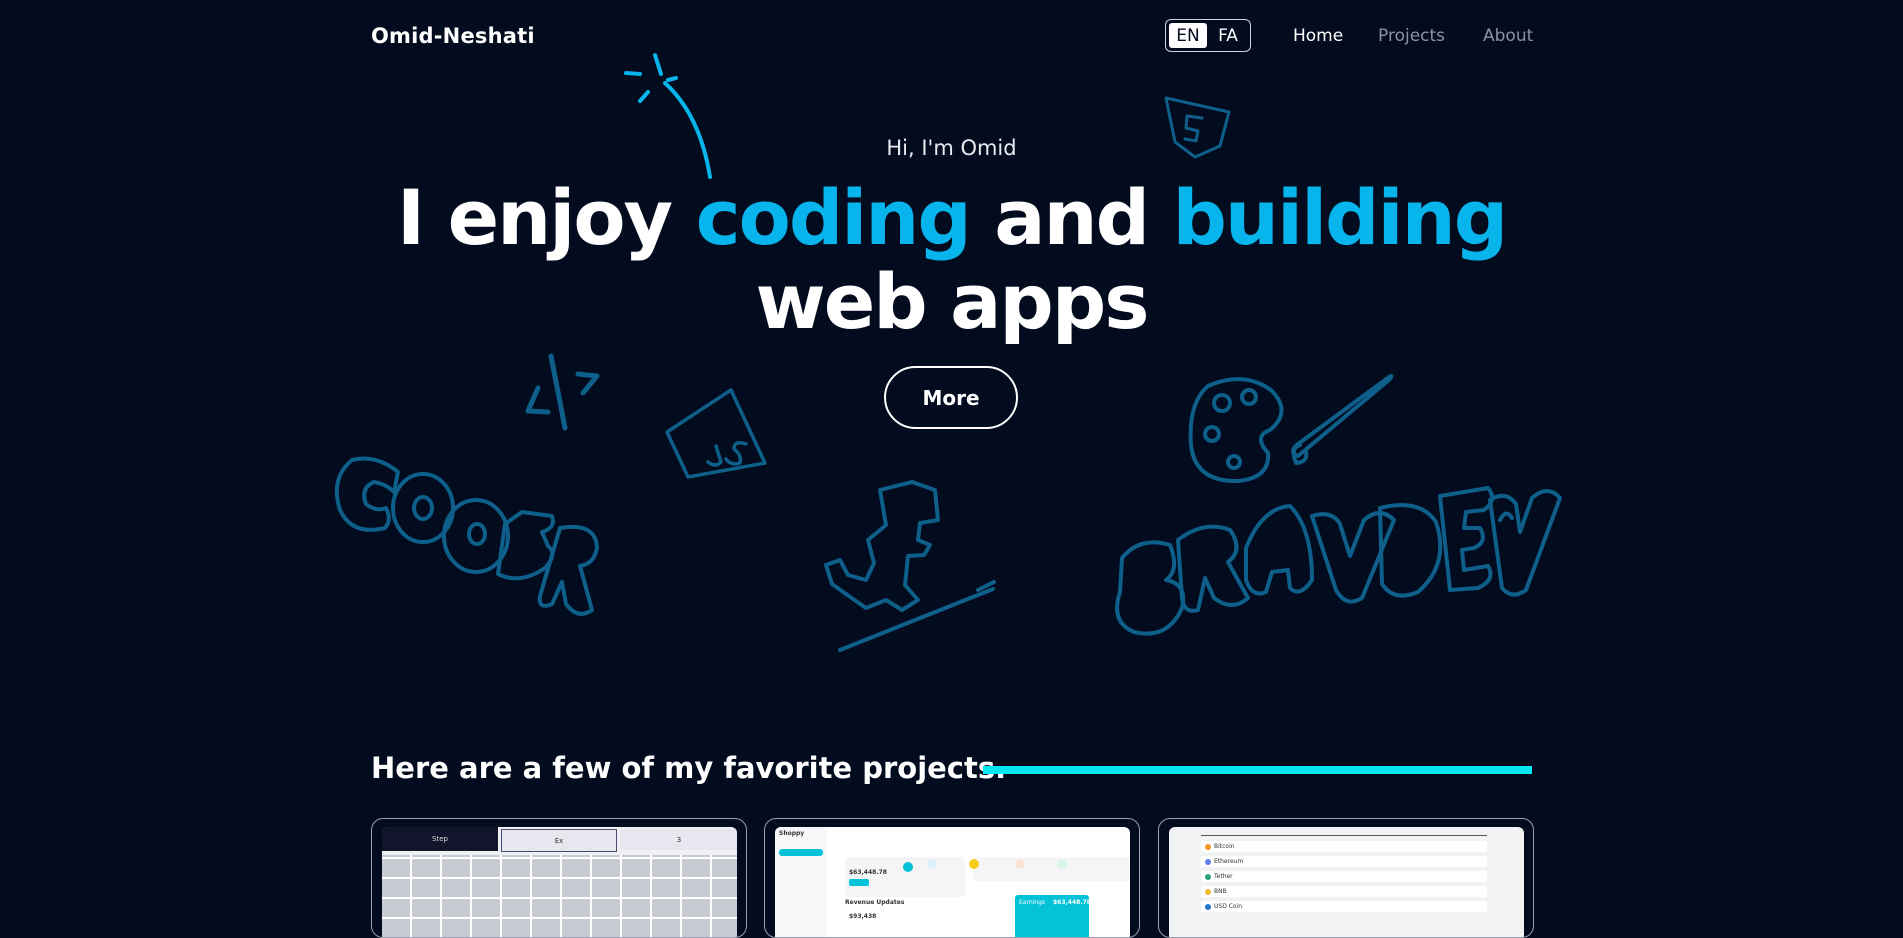 Image resolution: width=1903 pixels, height=938 pixels. I want to click on crypto-row: BNB, so click(1344, 891).